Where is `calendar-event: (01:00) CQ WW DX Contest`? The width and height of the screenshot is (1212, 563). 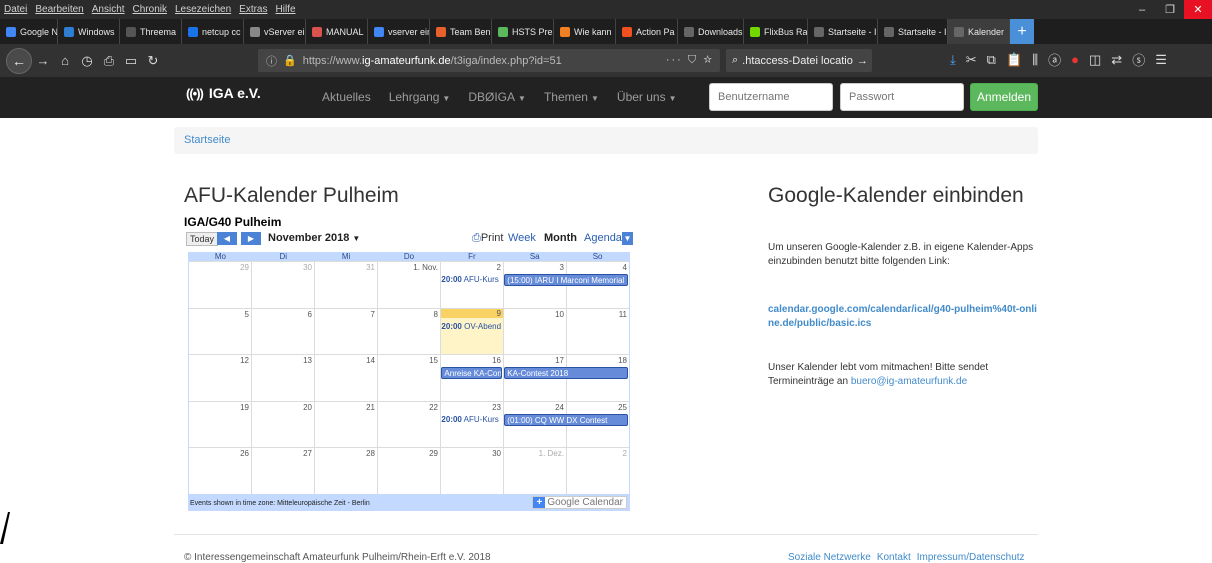 calendar-event: (01:00) CQ WW DX Contest is located at coordinates (566, 419).